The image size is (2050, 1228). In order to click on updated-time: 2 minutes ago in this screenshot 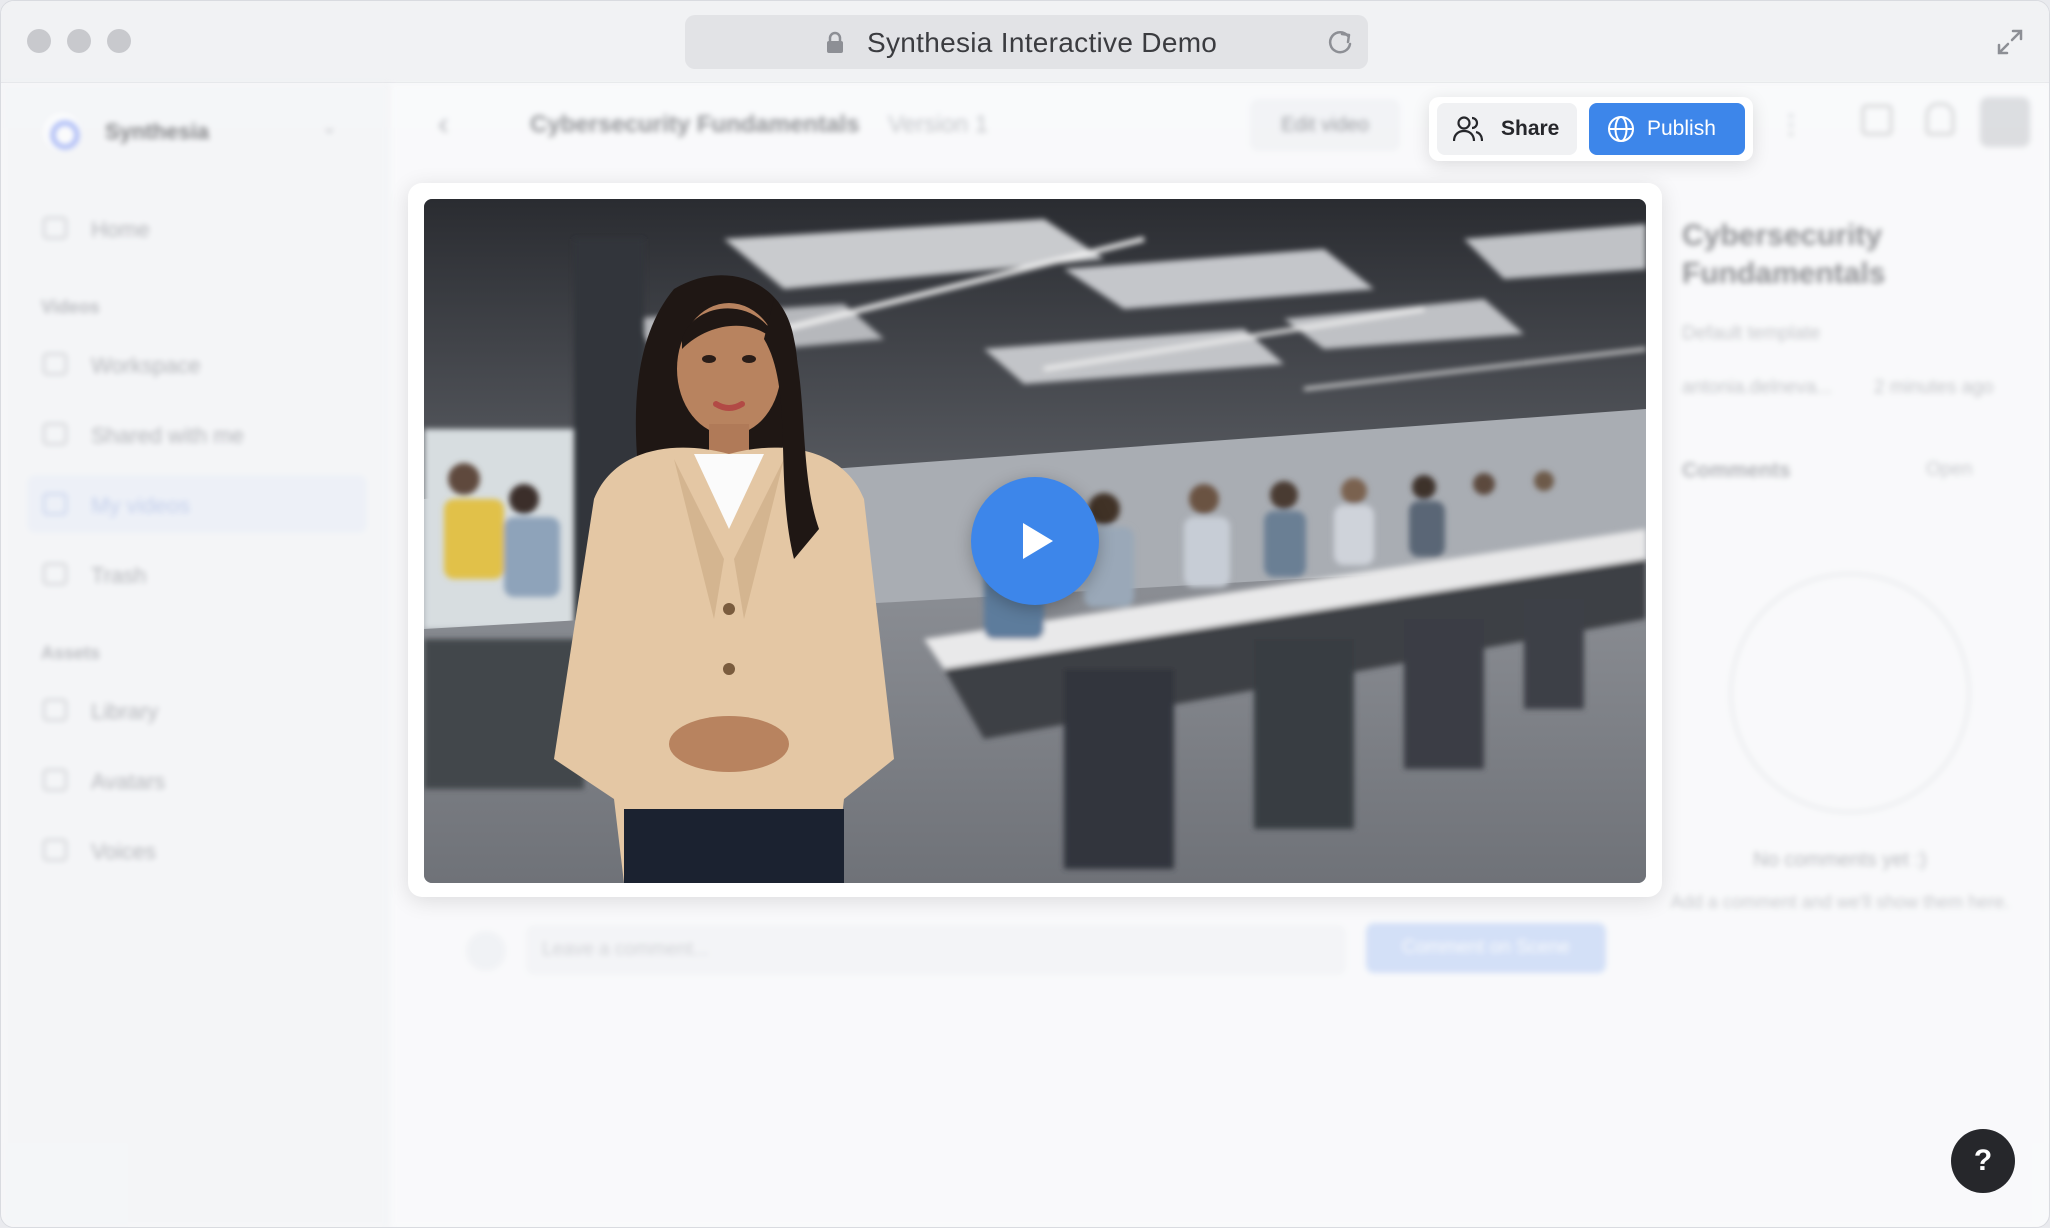, I will do `click(1934, 387)`.